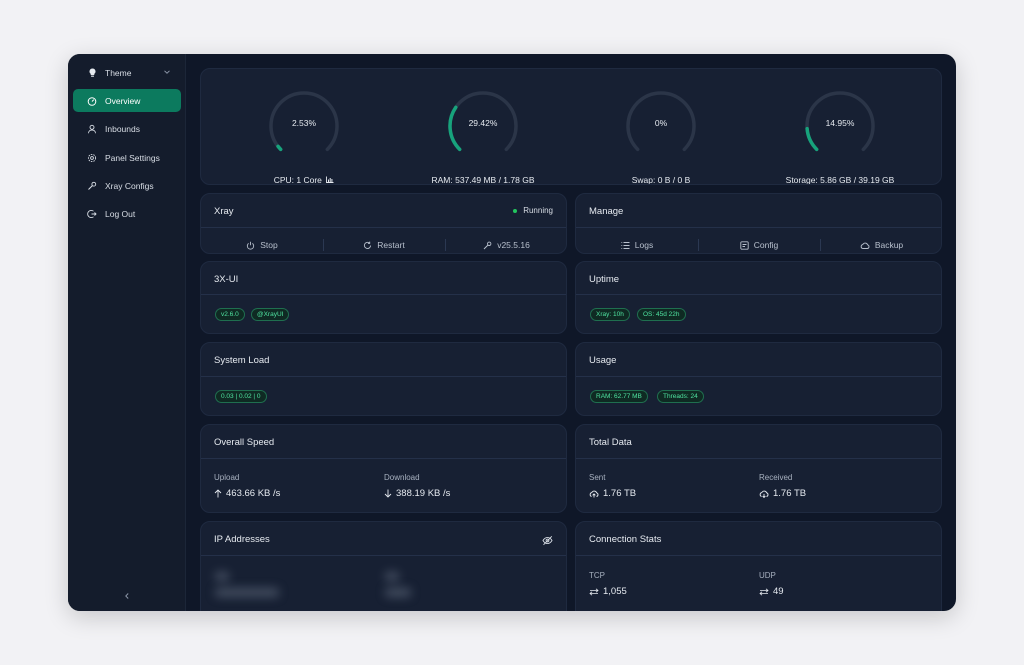 The height and width of the screenshot is (665, 1024). I want to click on uptime-card: Uptime Xray: 10h OS: 45d 22h, so click(758, 297).